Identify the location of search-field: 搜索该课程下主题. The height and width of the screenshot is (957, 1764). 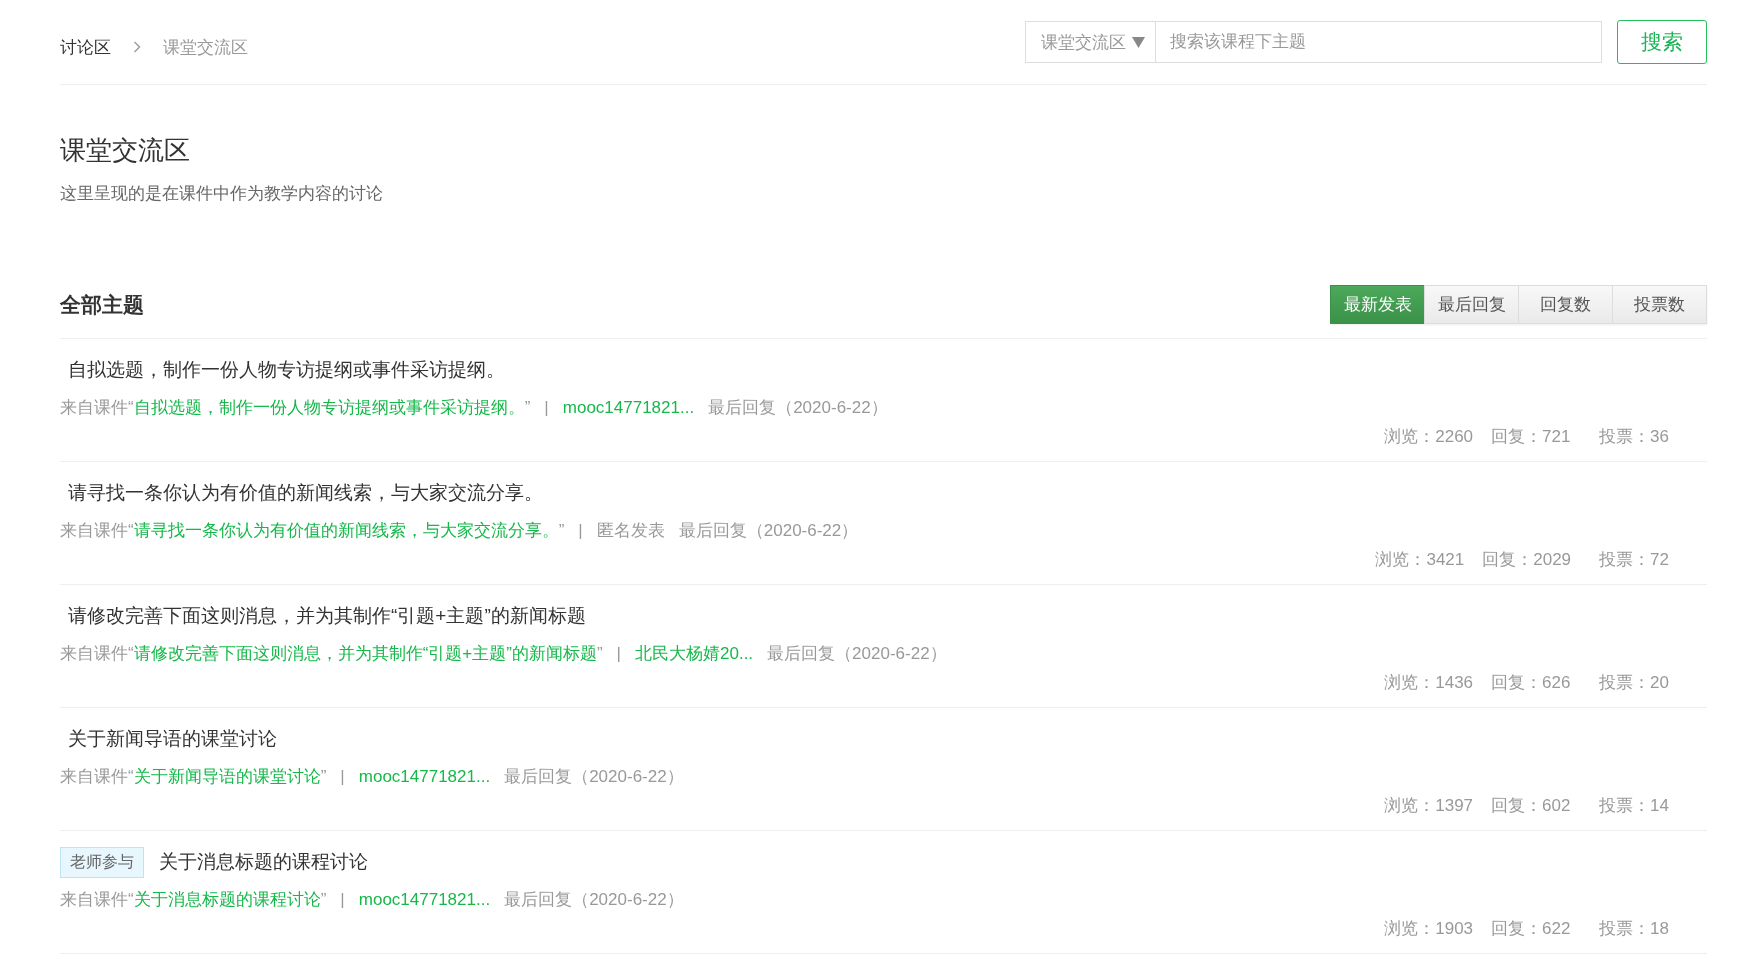
(1379, 42).